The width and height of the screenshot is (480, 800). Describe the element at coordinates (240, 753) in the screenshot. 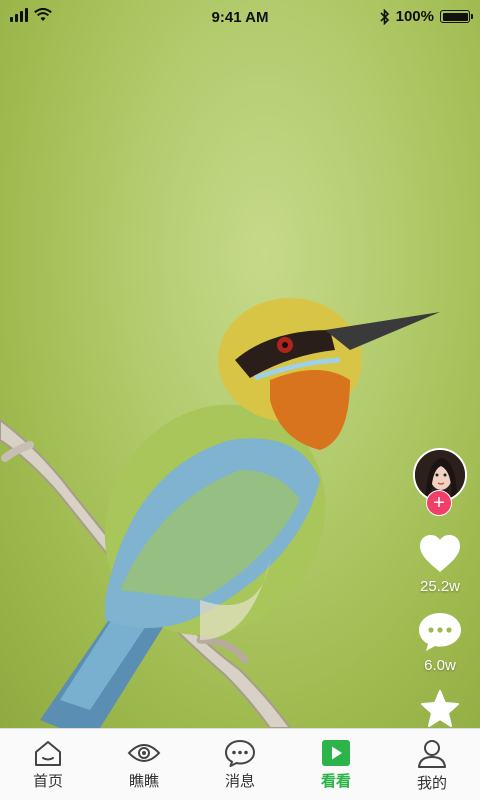

I see `message-icon` at that location.